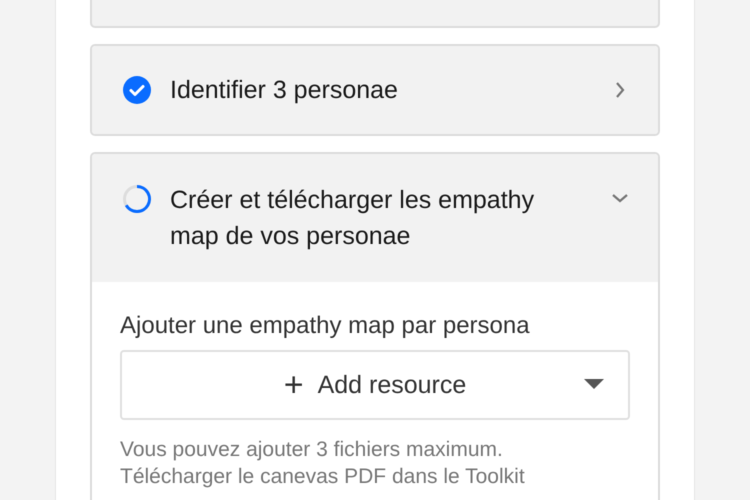 The height and width of the screenshot is (500, 750). Describe the element at coordinates (325, 326) in the screenshot. I see `field-label: Ajouter une empathy map par persona` at that location.